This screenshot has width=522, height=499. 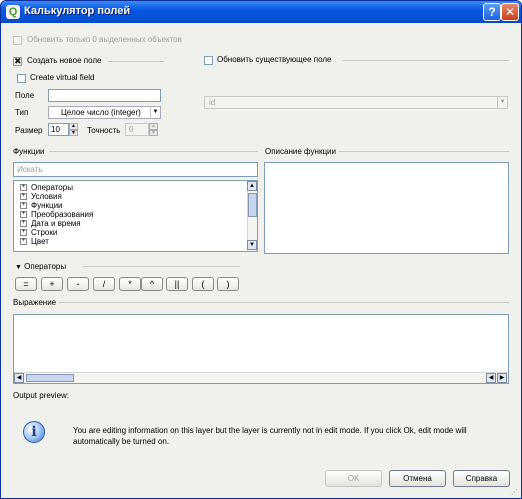 What do you see at coordinates (481, 478) in the screenshot?
I see `help-button: Справка` at bounding box center [481, 478].